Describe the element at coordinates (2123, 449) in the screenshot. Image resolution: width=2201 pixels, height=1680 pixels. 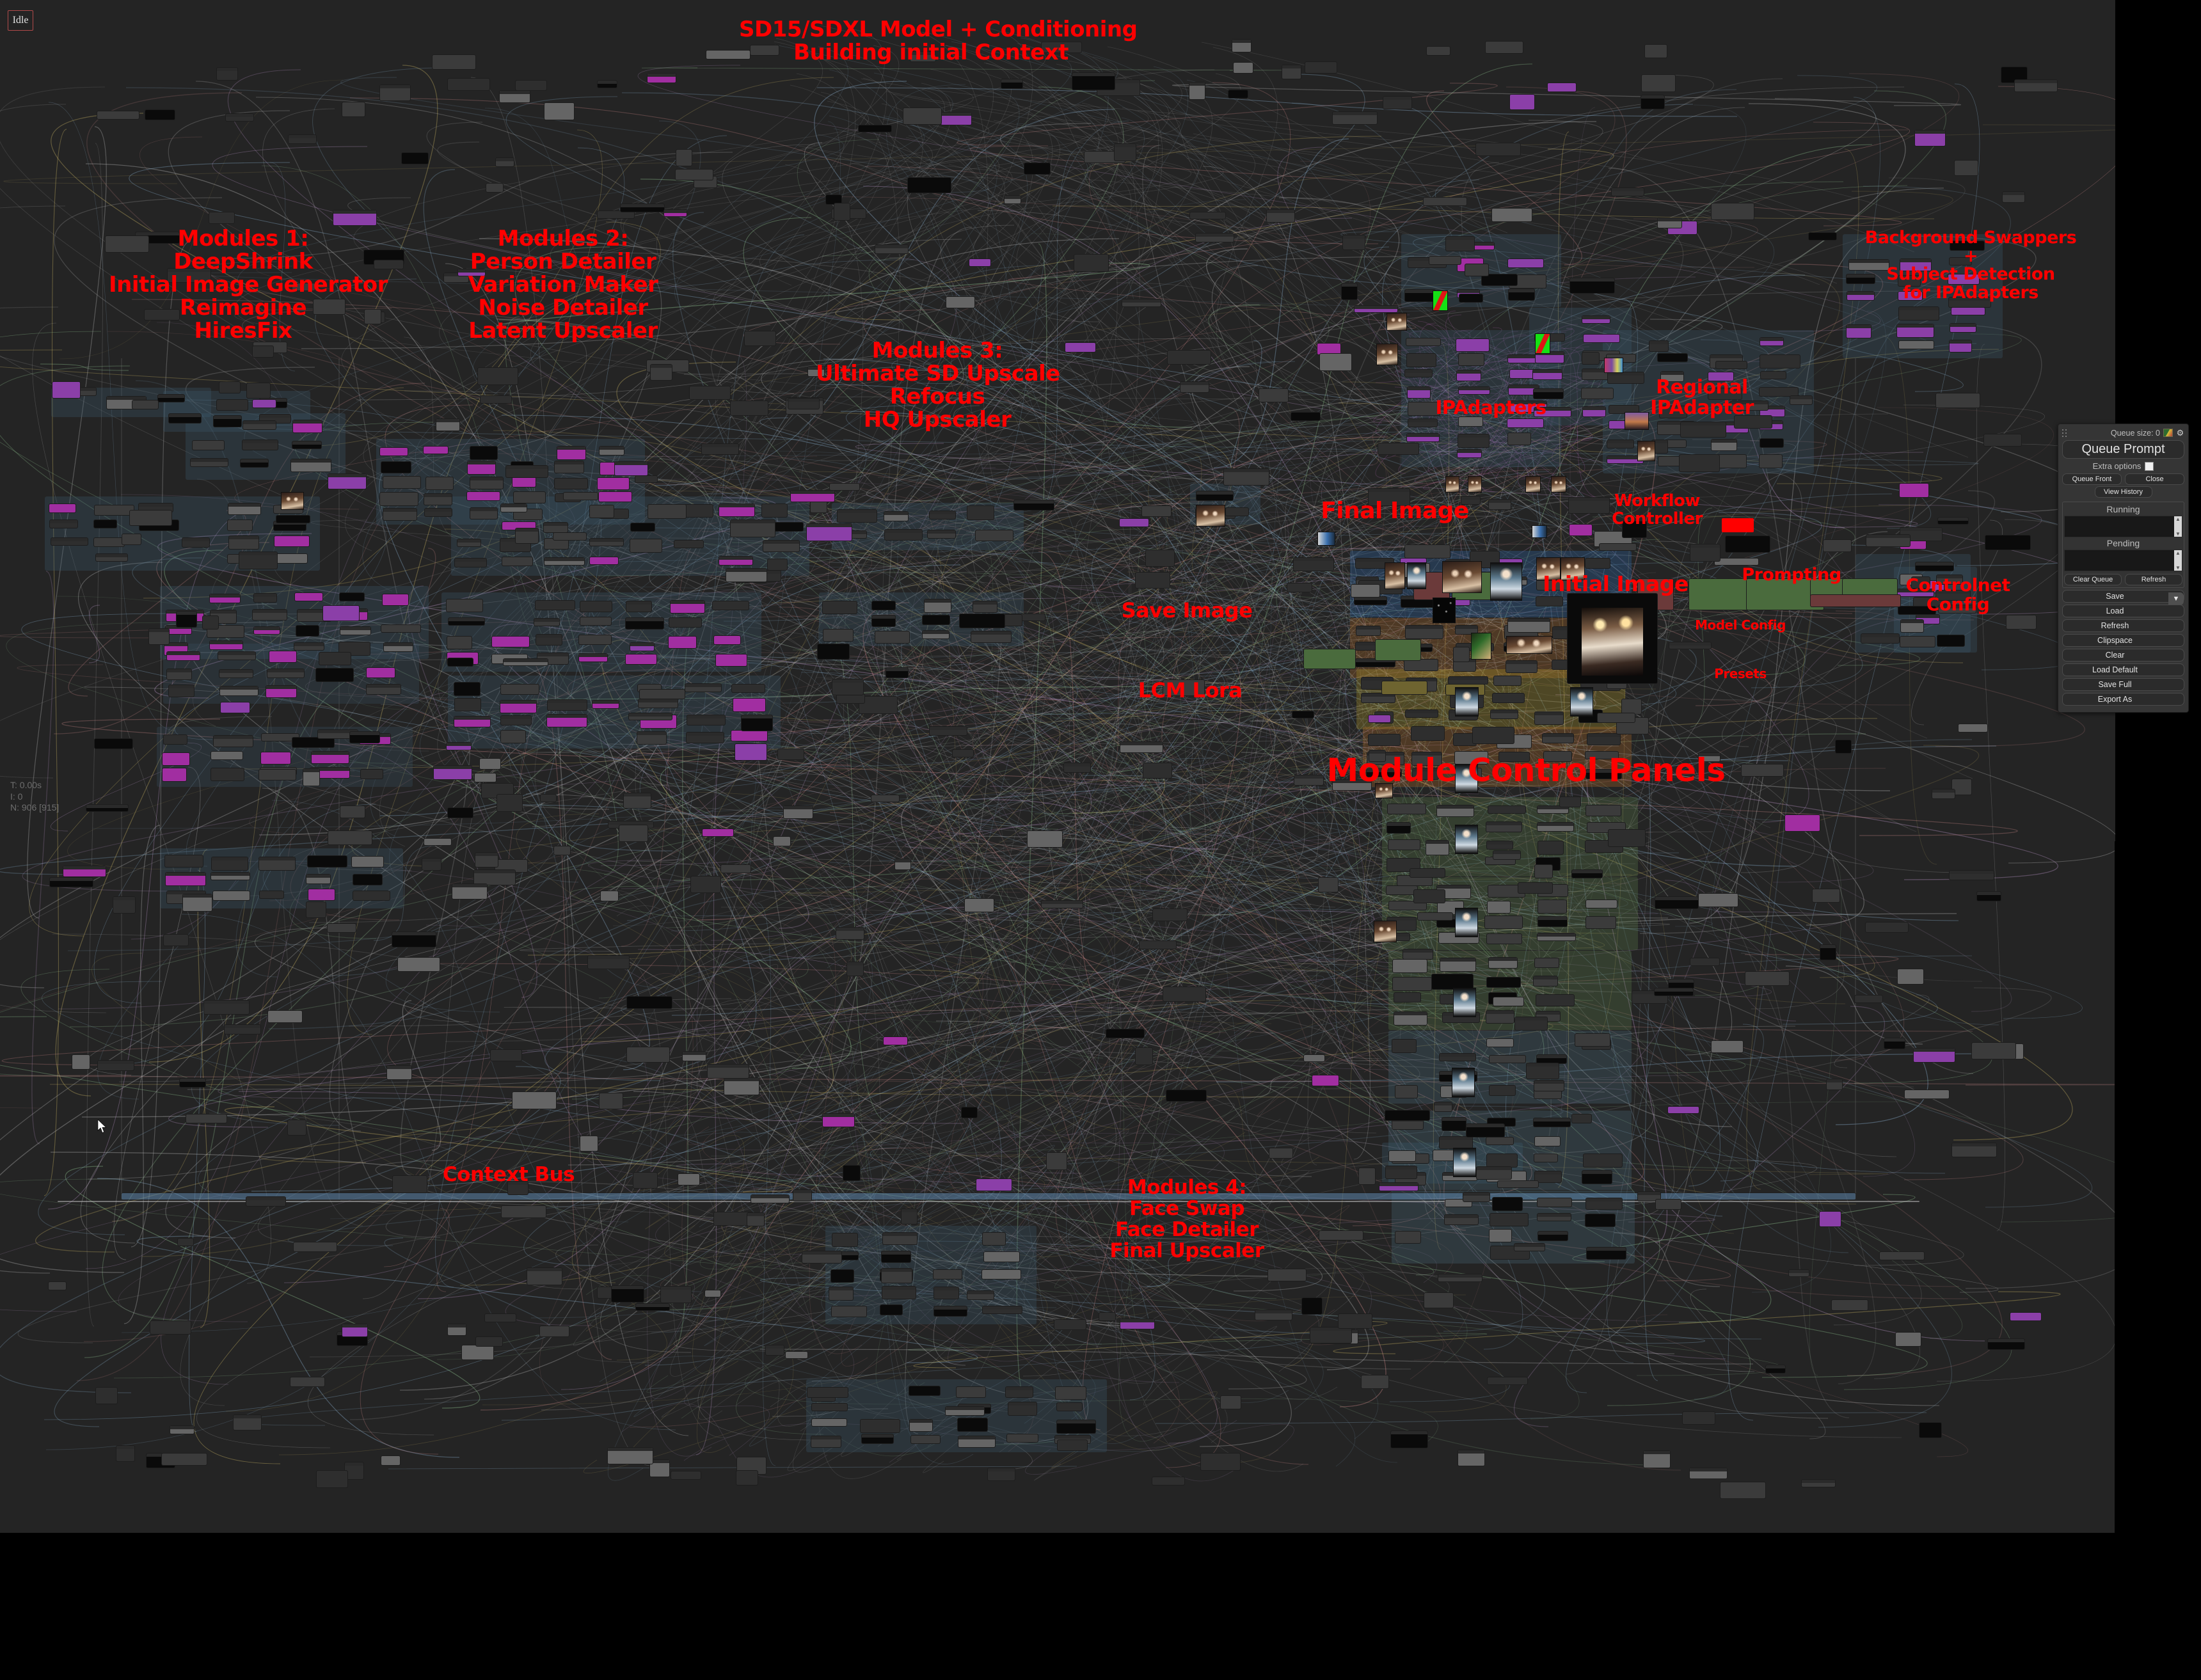
I see `queue-prompt-button: Queue Prompt` at that location.